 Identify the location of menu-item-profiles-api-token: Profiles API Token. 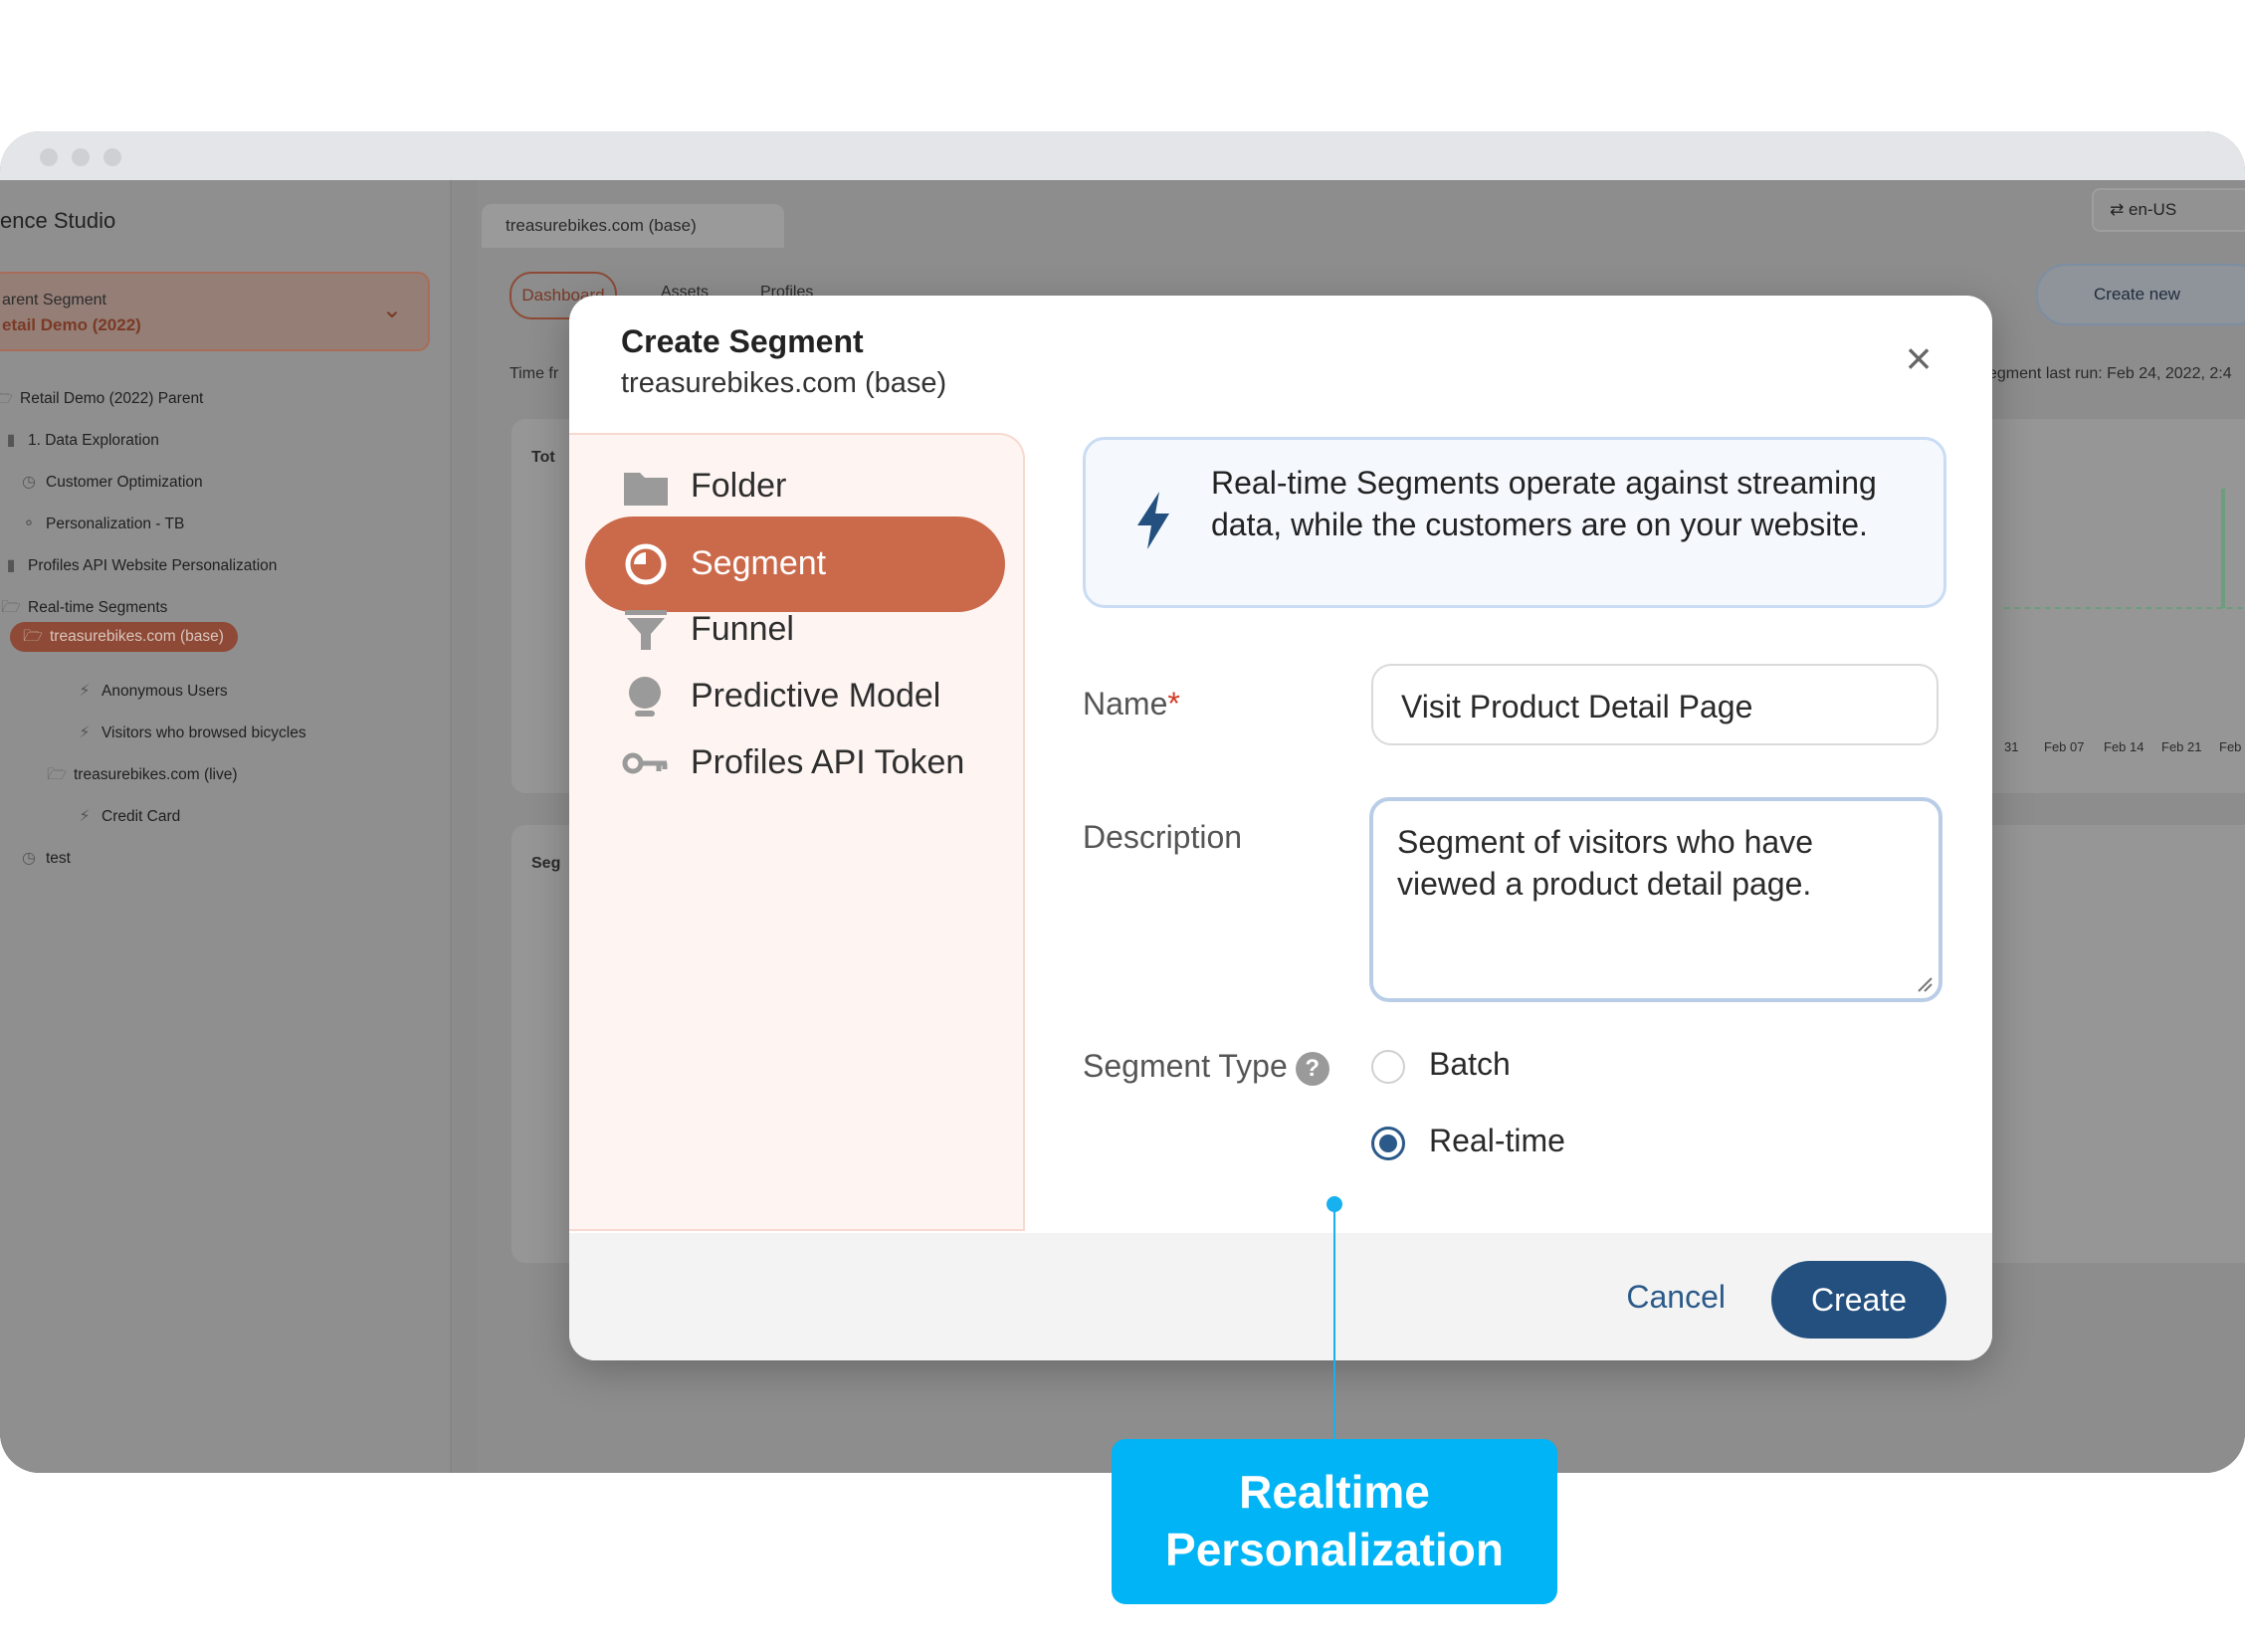
(795, 763).